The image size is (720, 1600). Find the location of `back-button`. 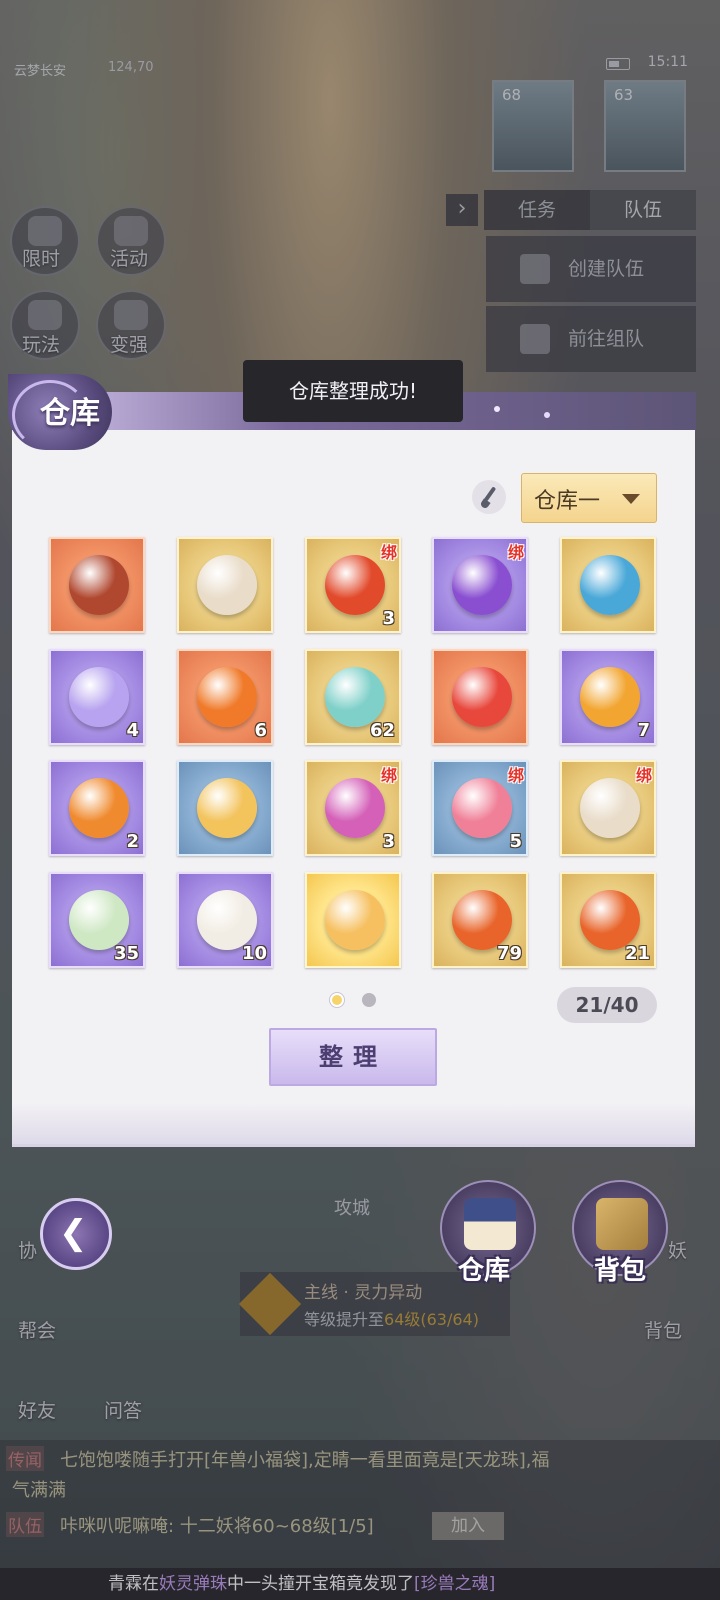

back-button is located at coordinates (76, 1234).